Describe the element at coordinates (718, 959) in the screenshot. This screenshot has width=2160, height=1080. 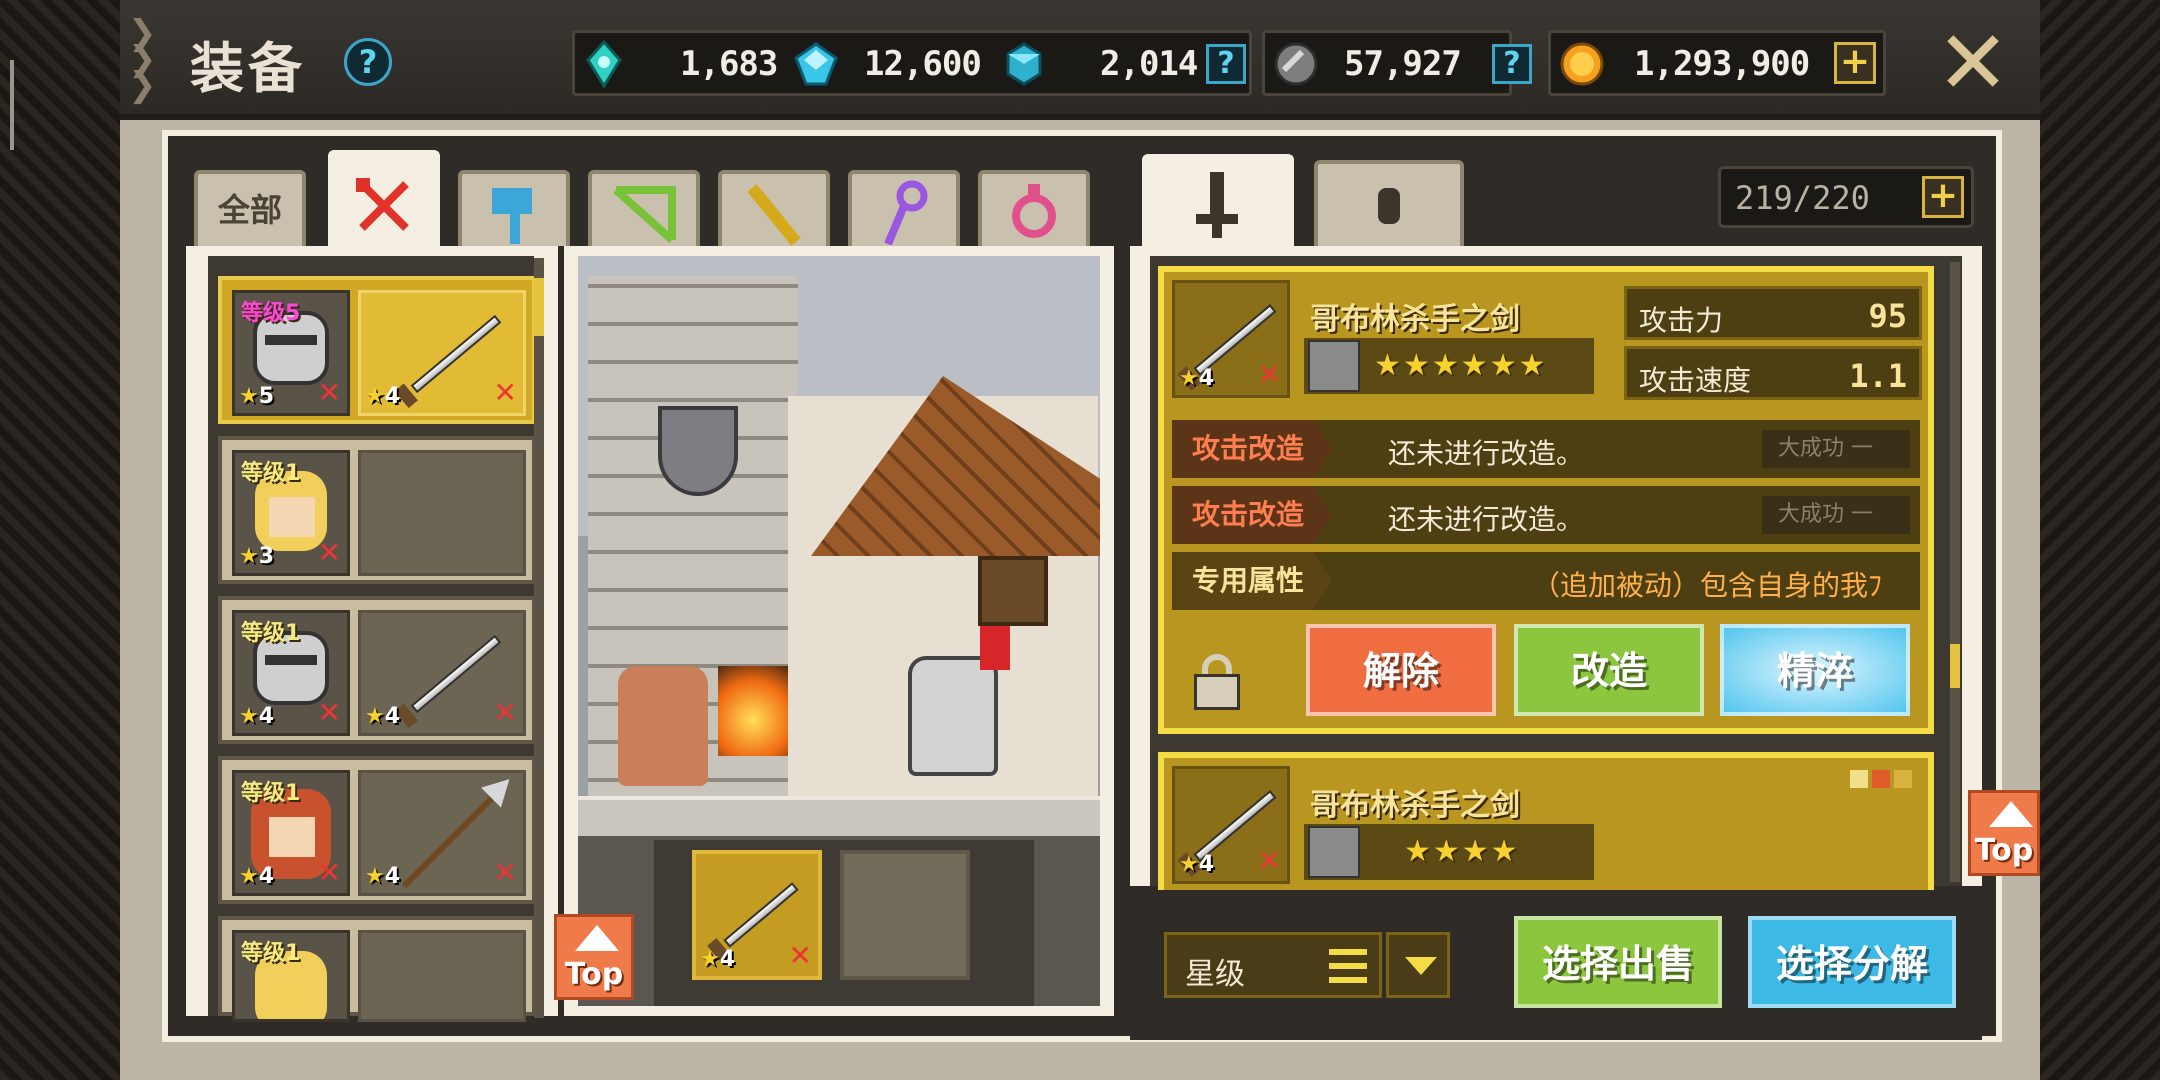
I see `equipped-stars: ★4` at that location.